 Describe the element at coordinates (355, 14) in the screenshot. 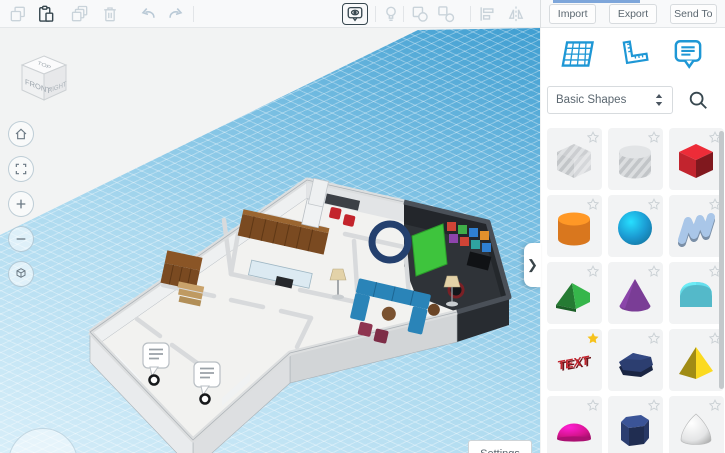

I see `comment-view-tool` at that location.